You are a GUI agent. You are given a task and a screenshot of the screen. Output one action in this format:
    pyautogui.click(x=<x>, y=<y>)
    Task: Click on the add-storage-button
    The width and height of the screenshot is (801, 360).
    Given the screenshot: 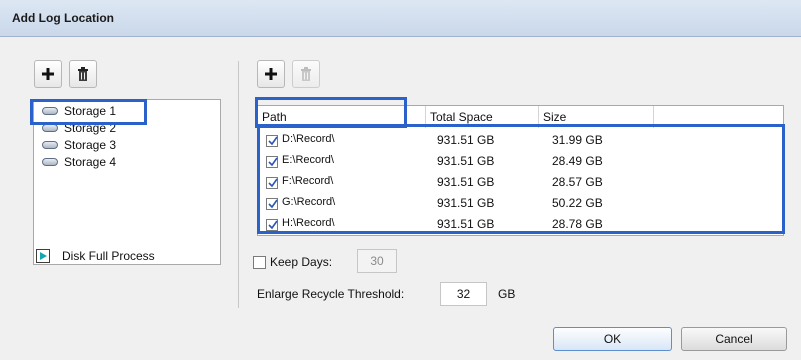 What is the action you would take?
    pyautogui.click(x=48, y=74)
    